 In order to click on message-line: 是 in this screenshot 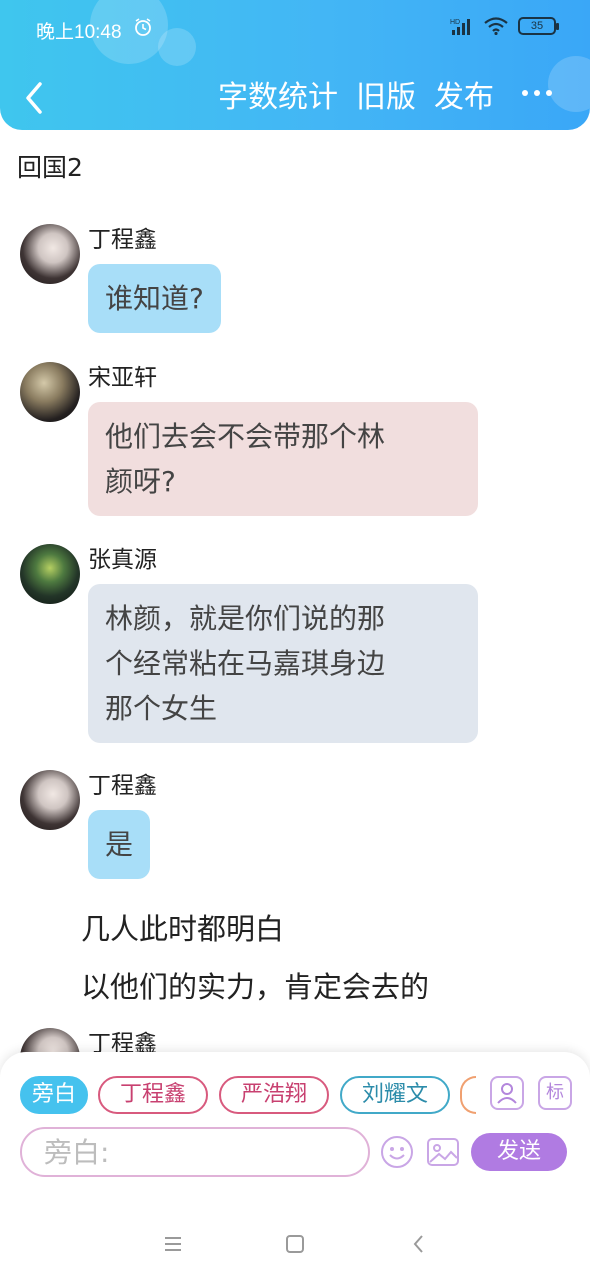, I will do `click(119, 844)`.